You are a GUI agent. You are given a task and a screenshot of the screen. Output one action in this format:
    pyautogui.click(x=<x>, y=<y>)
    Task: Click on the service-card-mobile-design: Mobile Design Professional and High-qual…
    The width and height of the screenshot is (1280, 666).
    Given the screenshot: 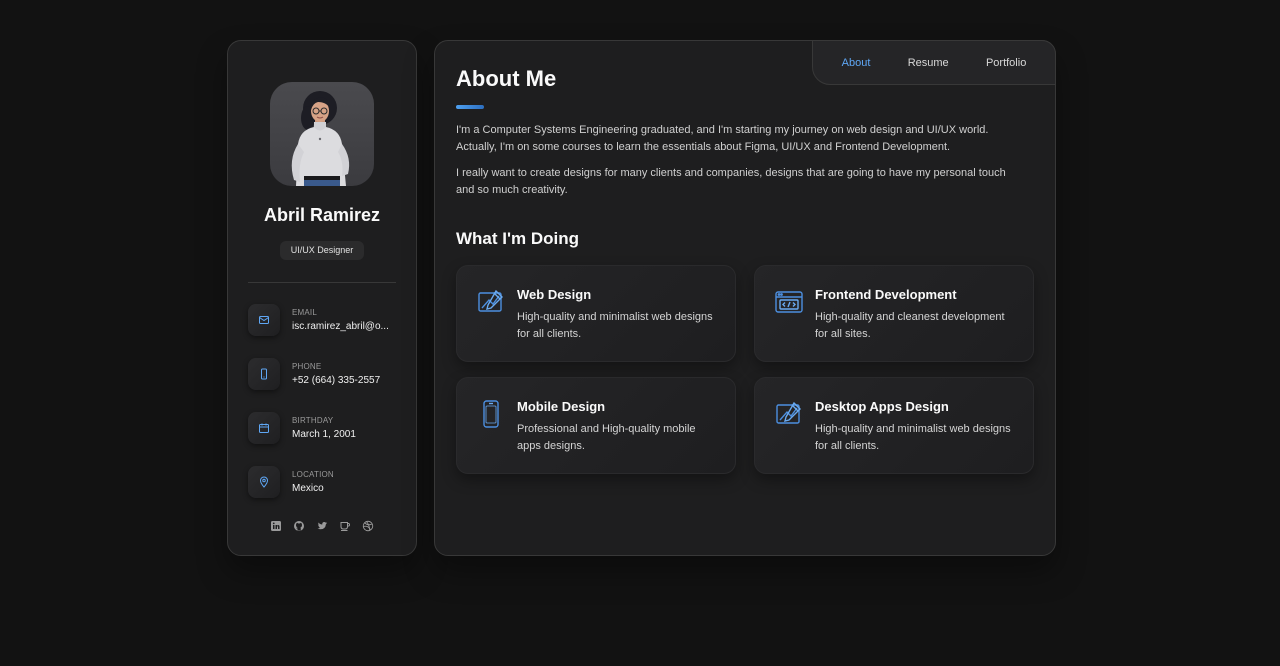 What is the action you would take?
    pyautogui.click(x=596, y=425)
    